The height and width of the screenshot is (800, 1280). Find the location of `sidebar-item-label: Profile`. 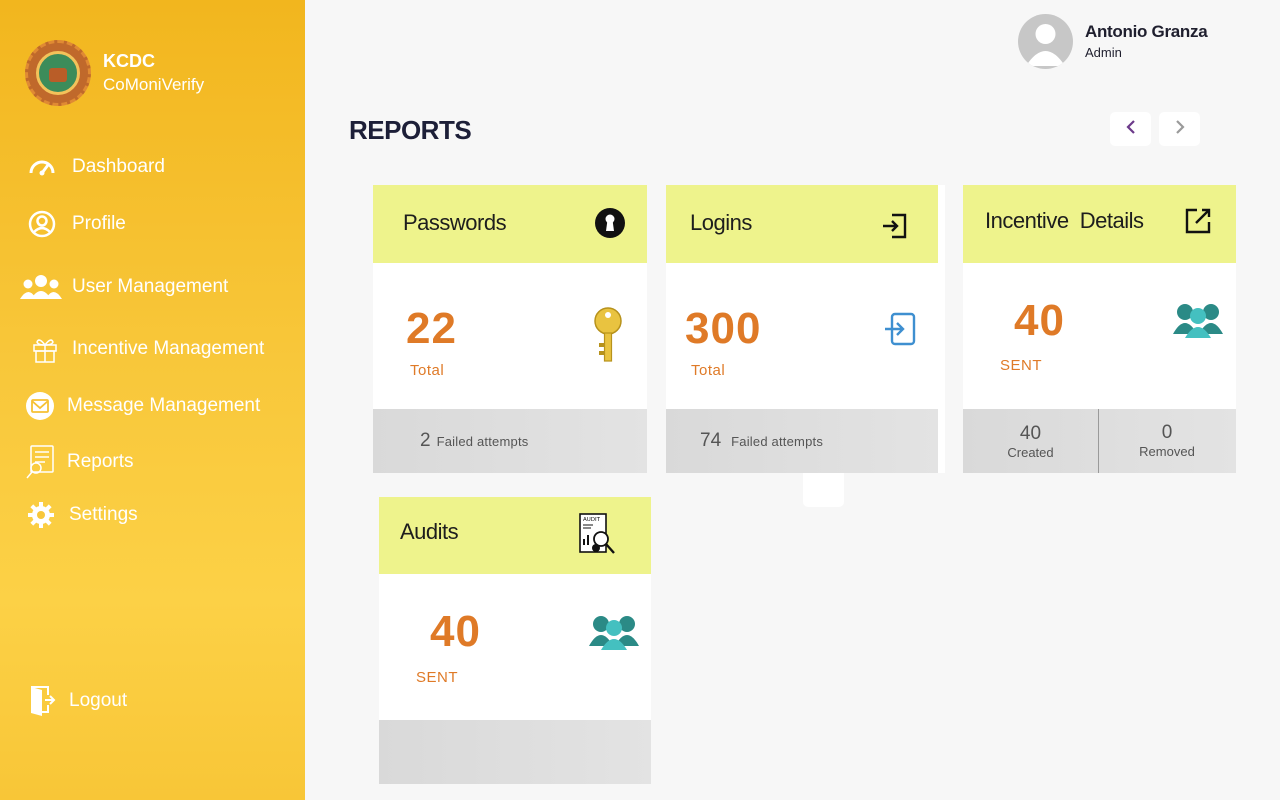

sidebar-item-label: Profile is located at coordinates (99, 223).